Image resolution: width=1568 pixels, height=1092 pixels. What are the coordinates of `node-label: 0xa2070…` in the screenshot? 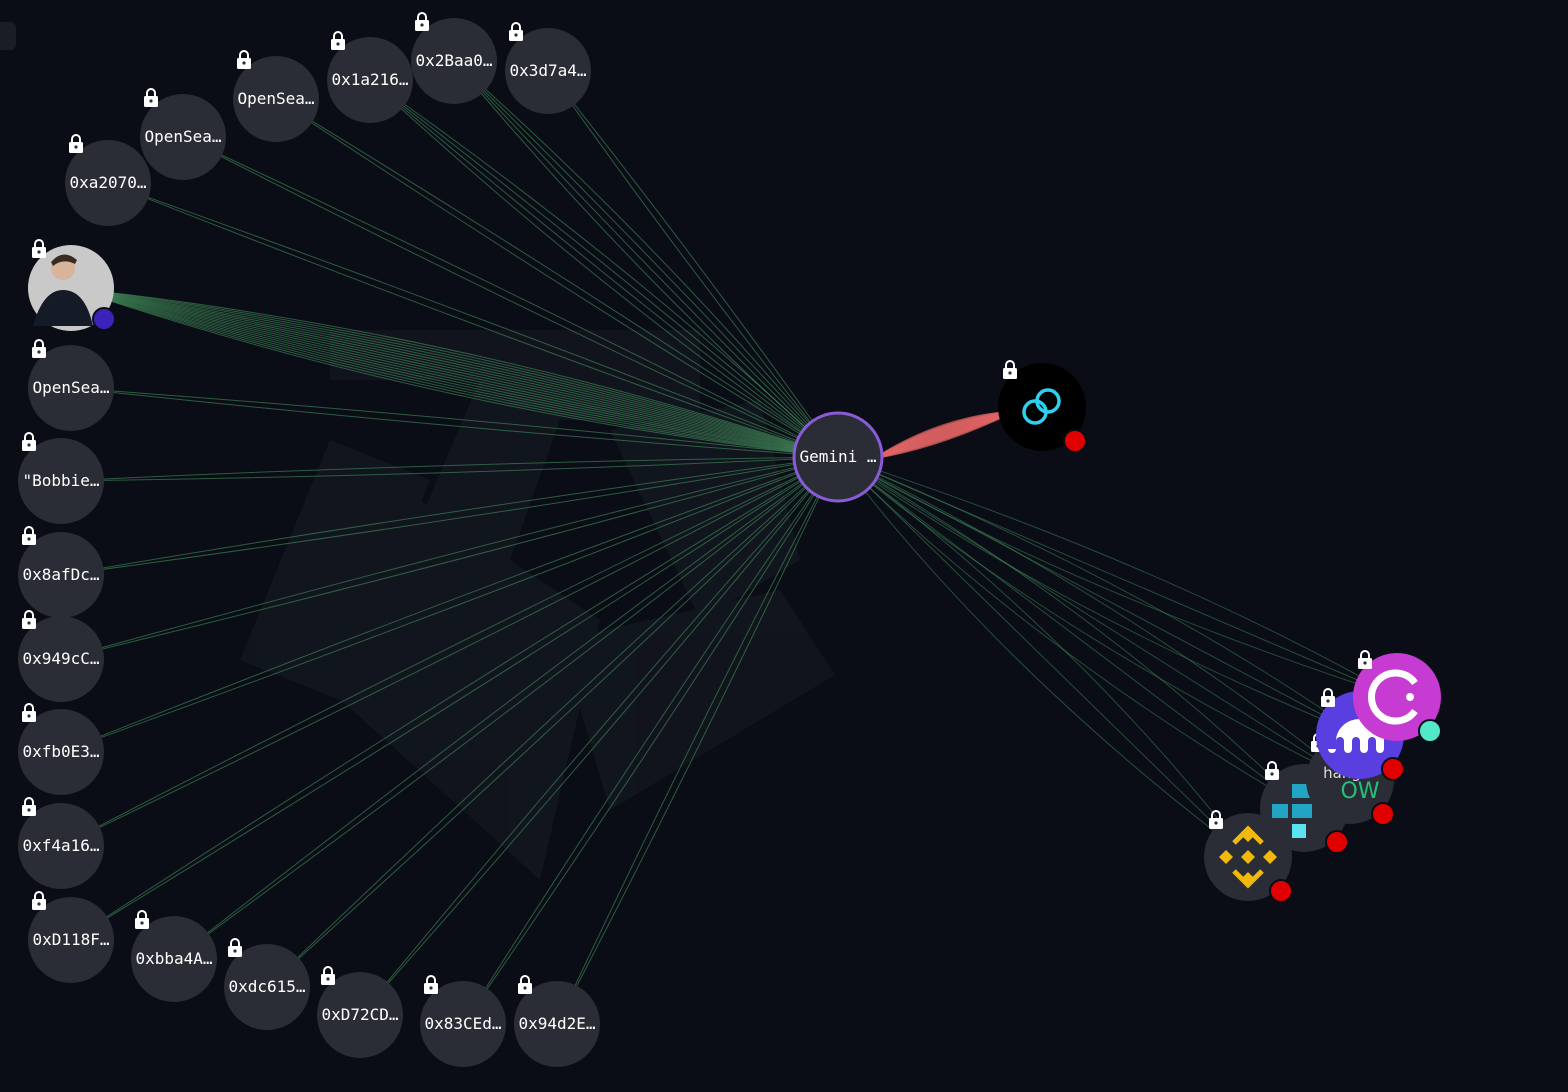 It's located at (107, 182).